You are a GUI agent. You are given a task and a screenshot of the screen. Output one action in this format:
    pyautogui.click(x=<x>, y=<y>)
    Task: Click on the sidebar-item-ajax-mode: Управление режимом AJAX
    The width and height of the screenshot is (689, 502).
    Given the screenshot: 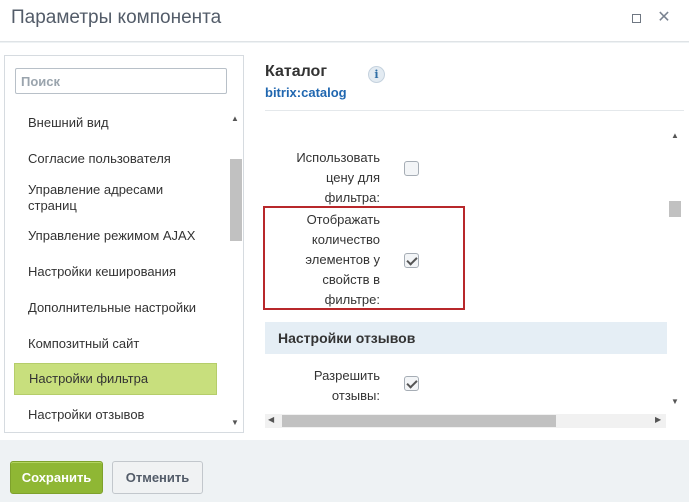 What is the action you would take?
    pyautogui.click(x=115, y=236)
    